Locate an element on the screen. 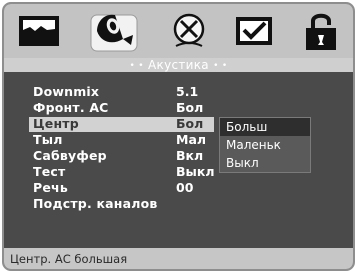 The width and height of the screenshot is (357, 271). setting-value: 00 is located at coordinates (185, 187).